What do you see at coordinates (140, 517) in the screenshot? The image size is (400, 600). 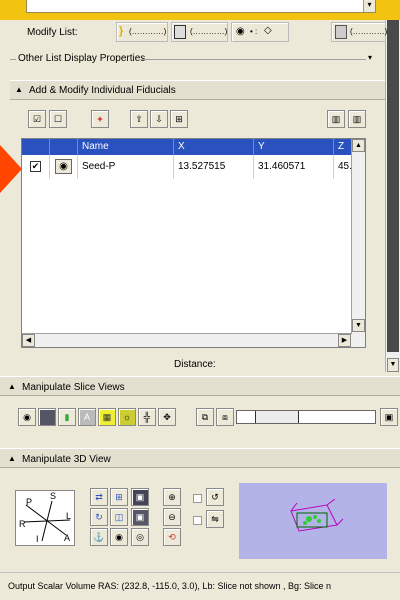 I see `view-snapshot-icon: ▣` at bounding box center [140, 517].